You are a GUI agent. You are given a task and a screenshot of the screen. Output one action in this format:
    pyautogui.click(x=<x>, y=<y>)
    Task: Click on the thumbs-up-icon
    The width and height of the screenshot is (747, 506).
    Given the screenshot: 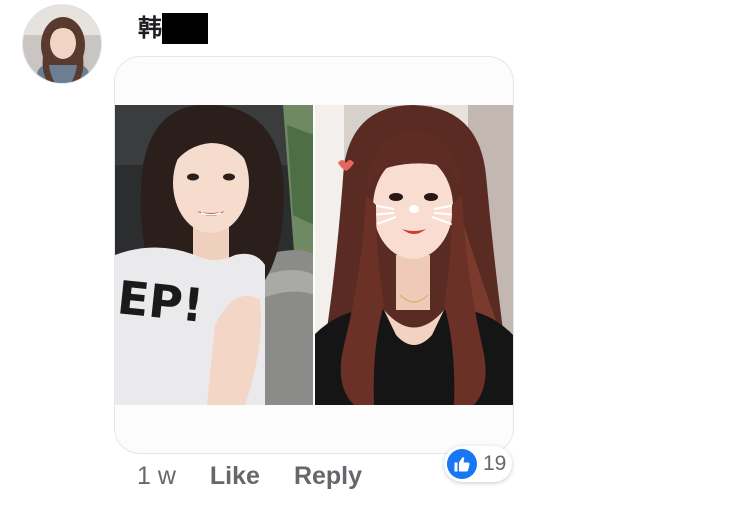 What is the action you would take?
    pyautogui.click(x=462, y=464)
    